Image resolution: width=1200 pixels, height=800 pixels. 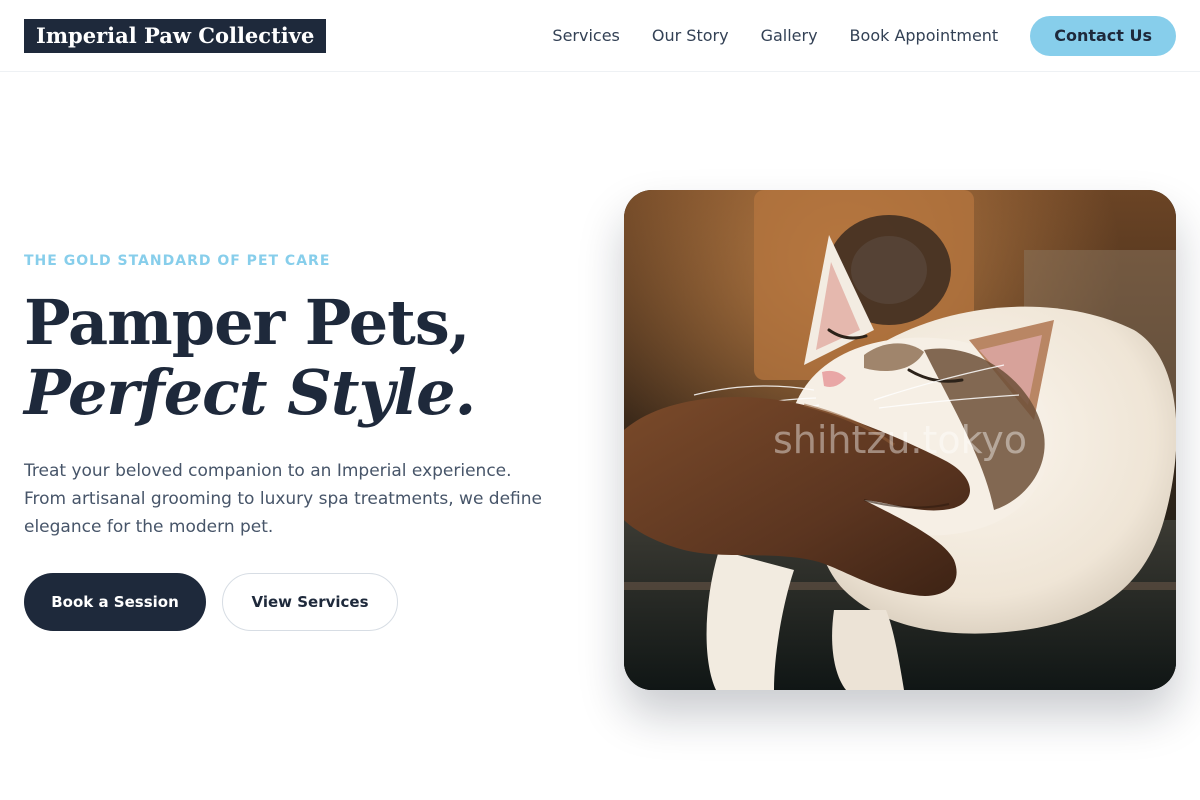 I want to click on hero-eyebrow: THE GOLD STANDARD OF PET CARE, so click(x=177, y=261).